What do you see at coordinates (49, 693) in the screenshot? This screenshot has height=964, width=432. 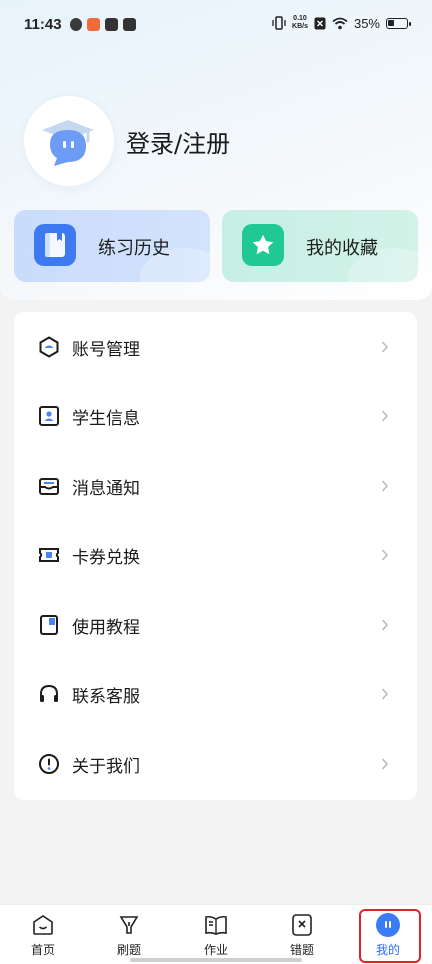 I see `headset-icon` at bounding box center [49, 693].